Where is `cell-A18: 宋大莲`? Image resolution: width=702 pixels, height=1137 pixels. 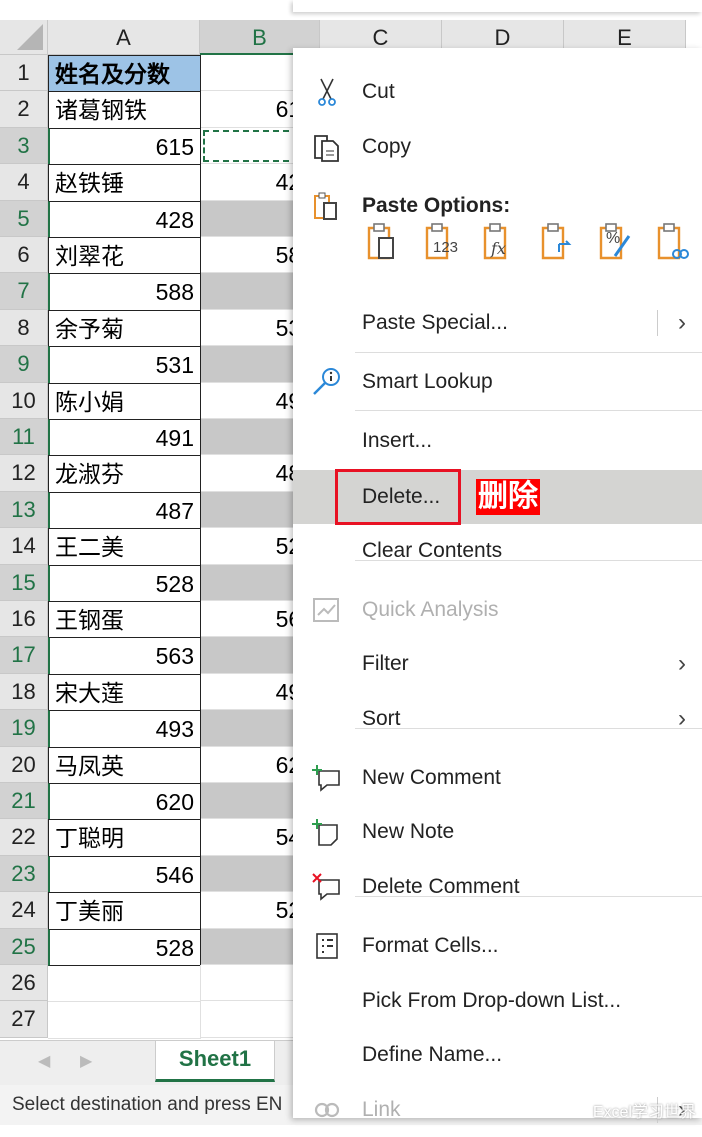 cell-A18: 宋大莲 is located at coordinates (124, 692).